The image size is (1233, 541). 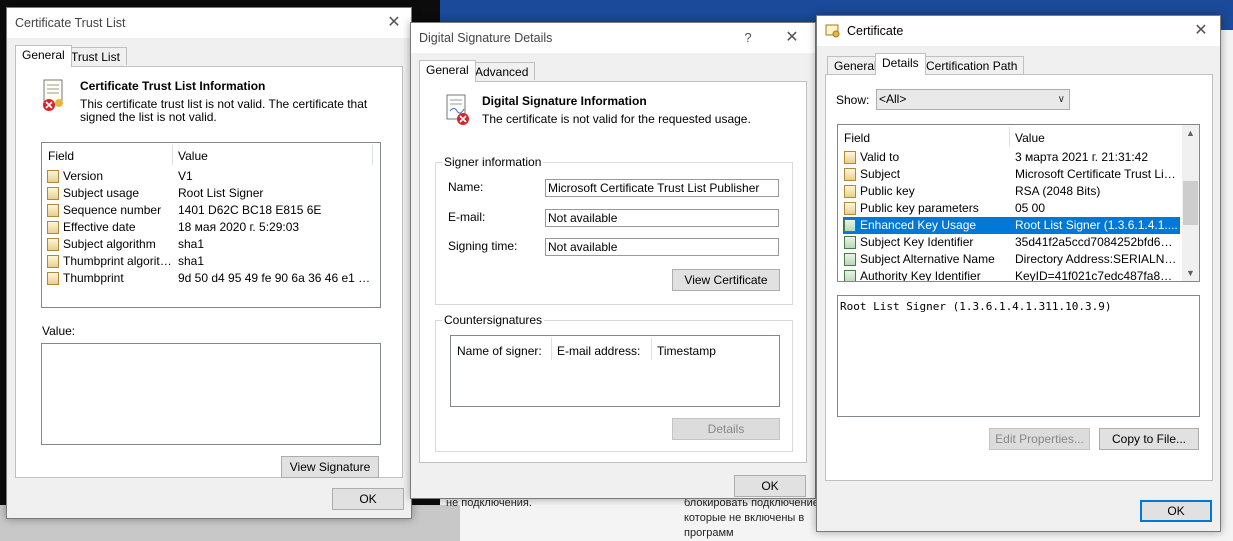 I want to click on countersignatures-group-label: Countersignatures, so click(x=493, y=320).